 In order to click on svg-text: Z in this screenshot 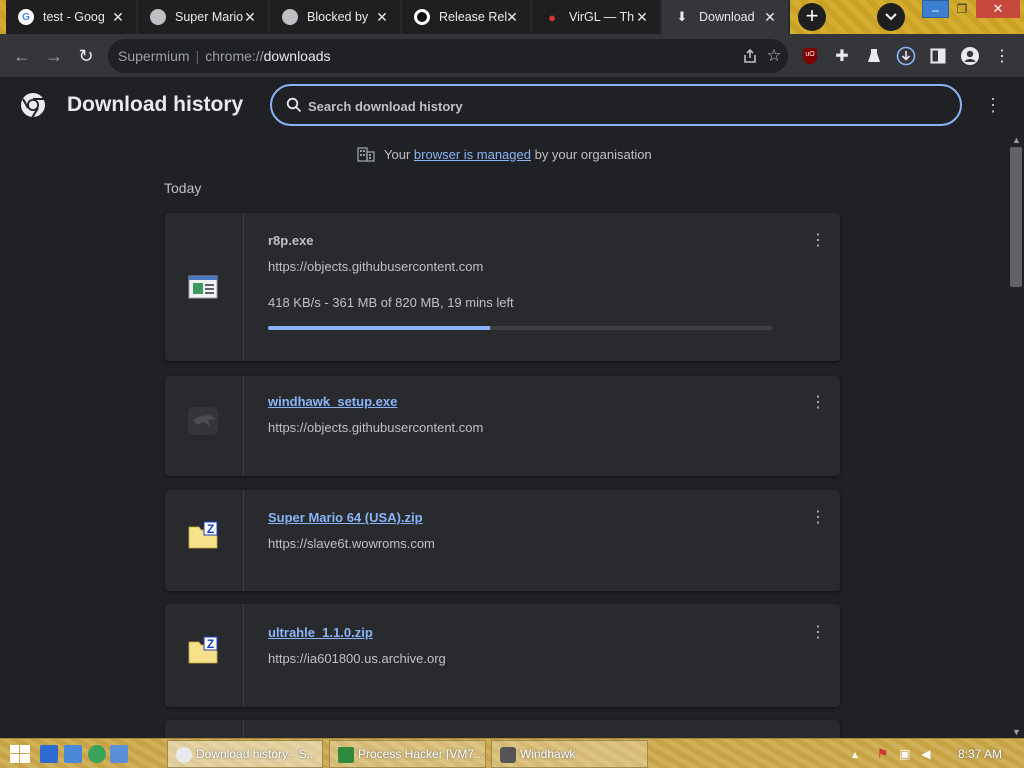, I will do `click(210, 529)`.